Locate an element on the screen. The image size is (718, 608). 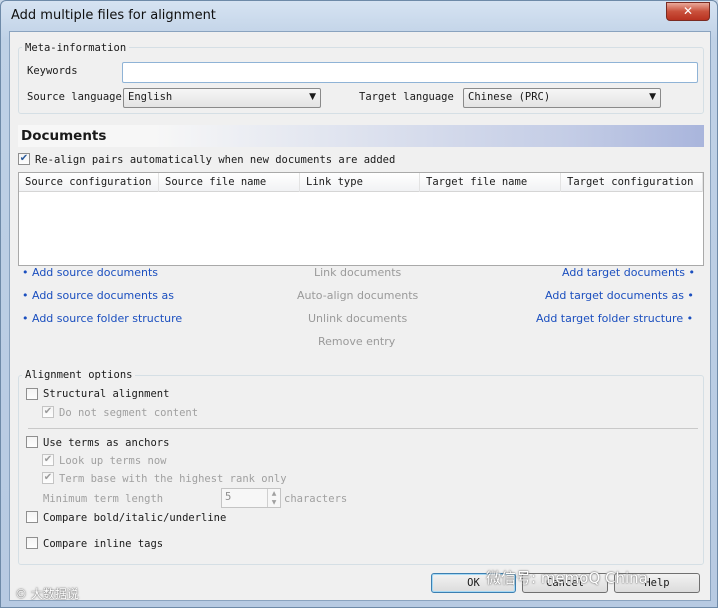
target-language-label: Target language is located at coordinates (406, 97).